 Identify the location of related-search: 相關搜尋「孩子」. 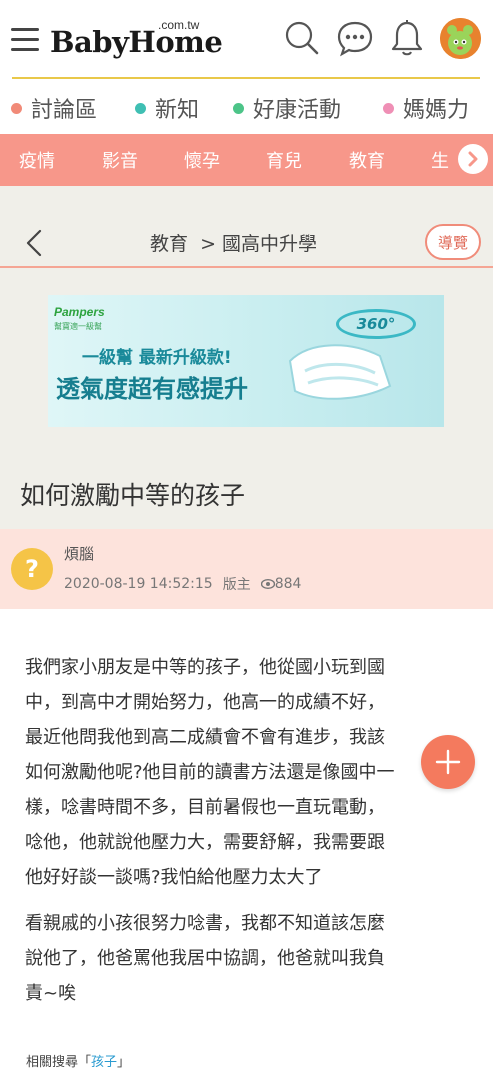
(78, 1060).